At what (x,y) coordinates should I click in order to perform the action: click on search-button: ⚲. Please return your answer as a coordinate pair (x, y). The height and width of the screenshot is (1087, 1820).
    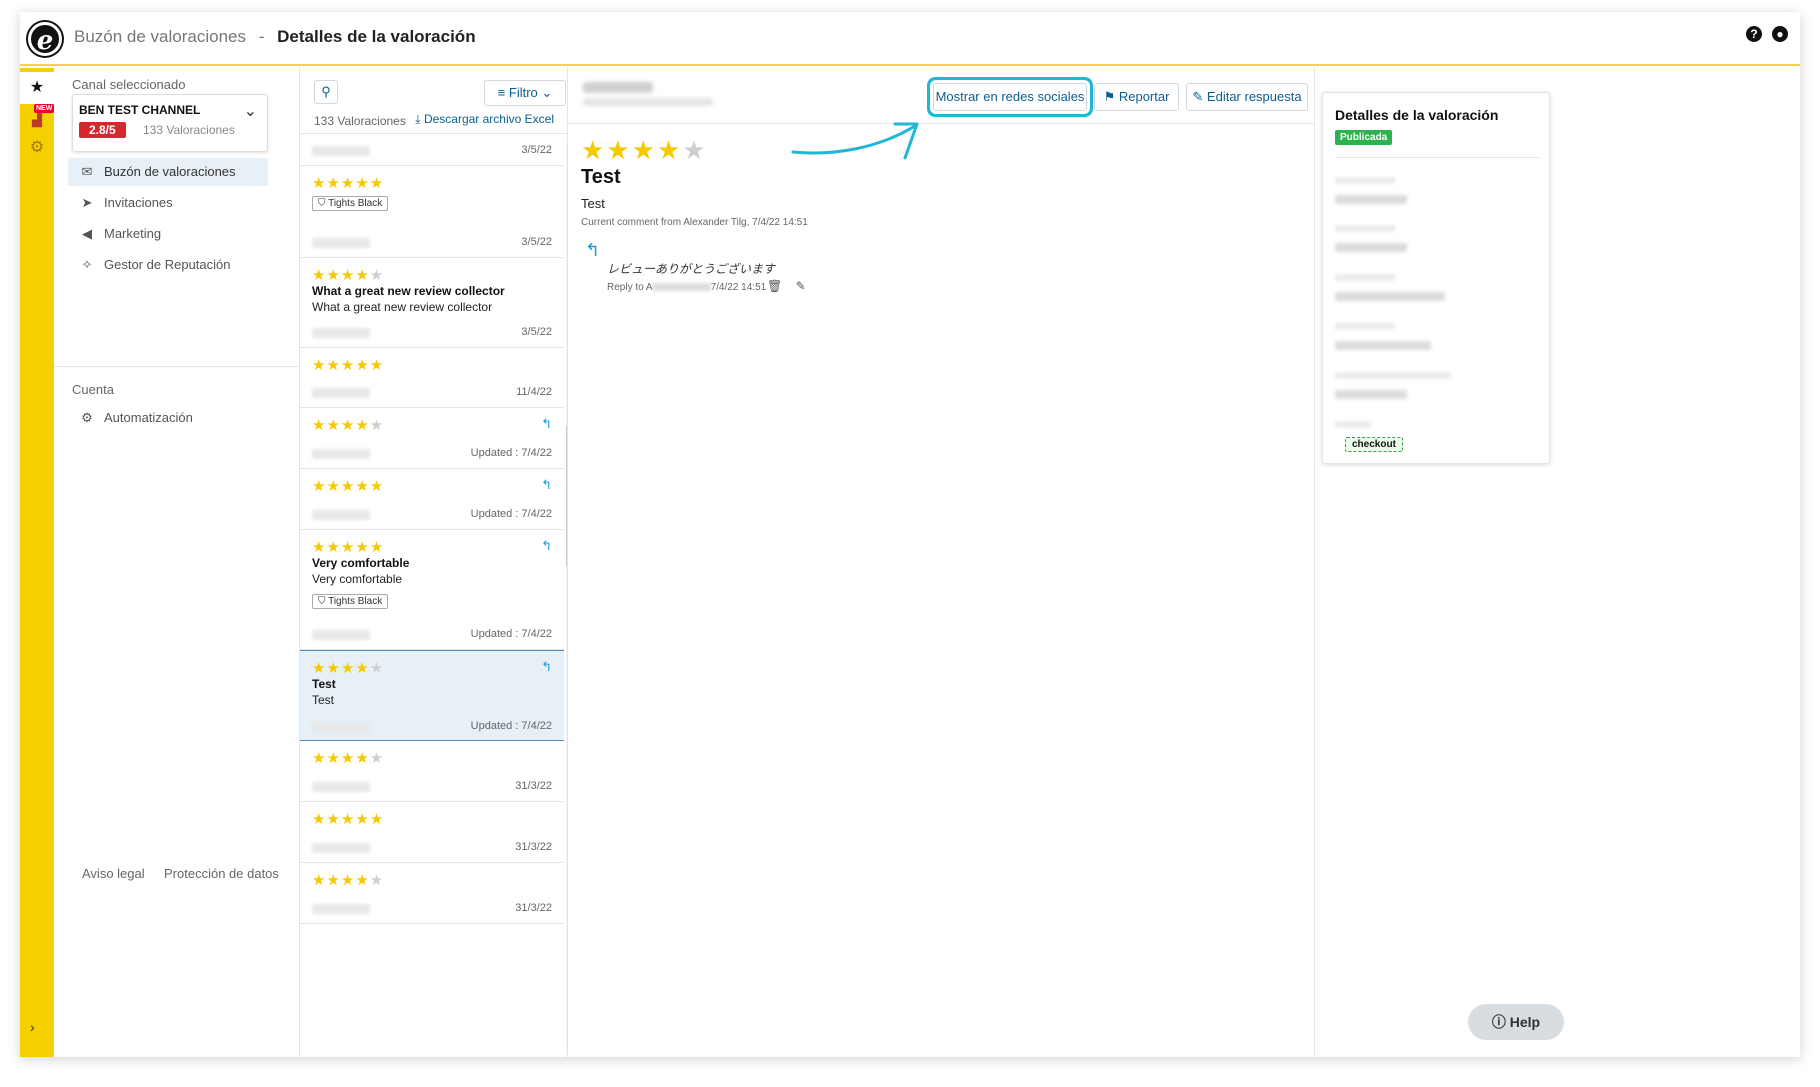
    Looking at the image, I should click on (326, 92).